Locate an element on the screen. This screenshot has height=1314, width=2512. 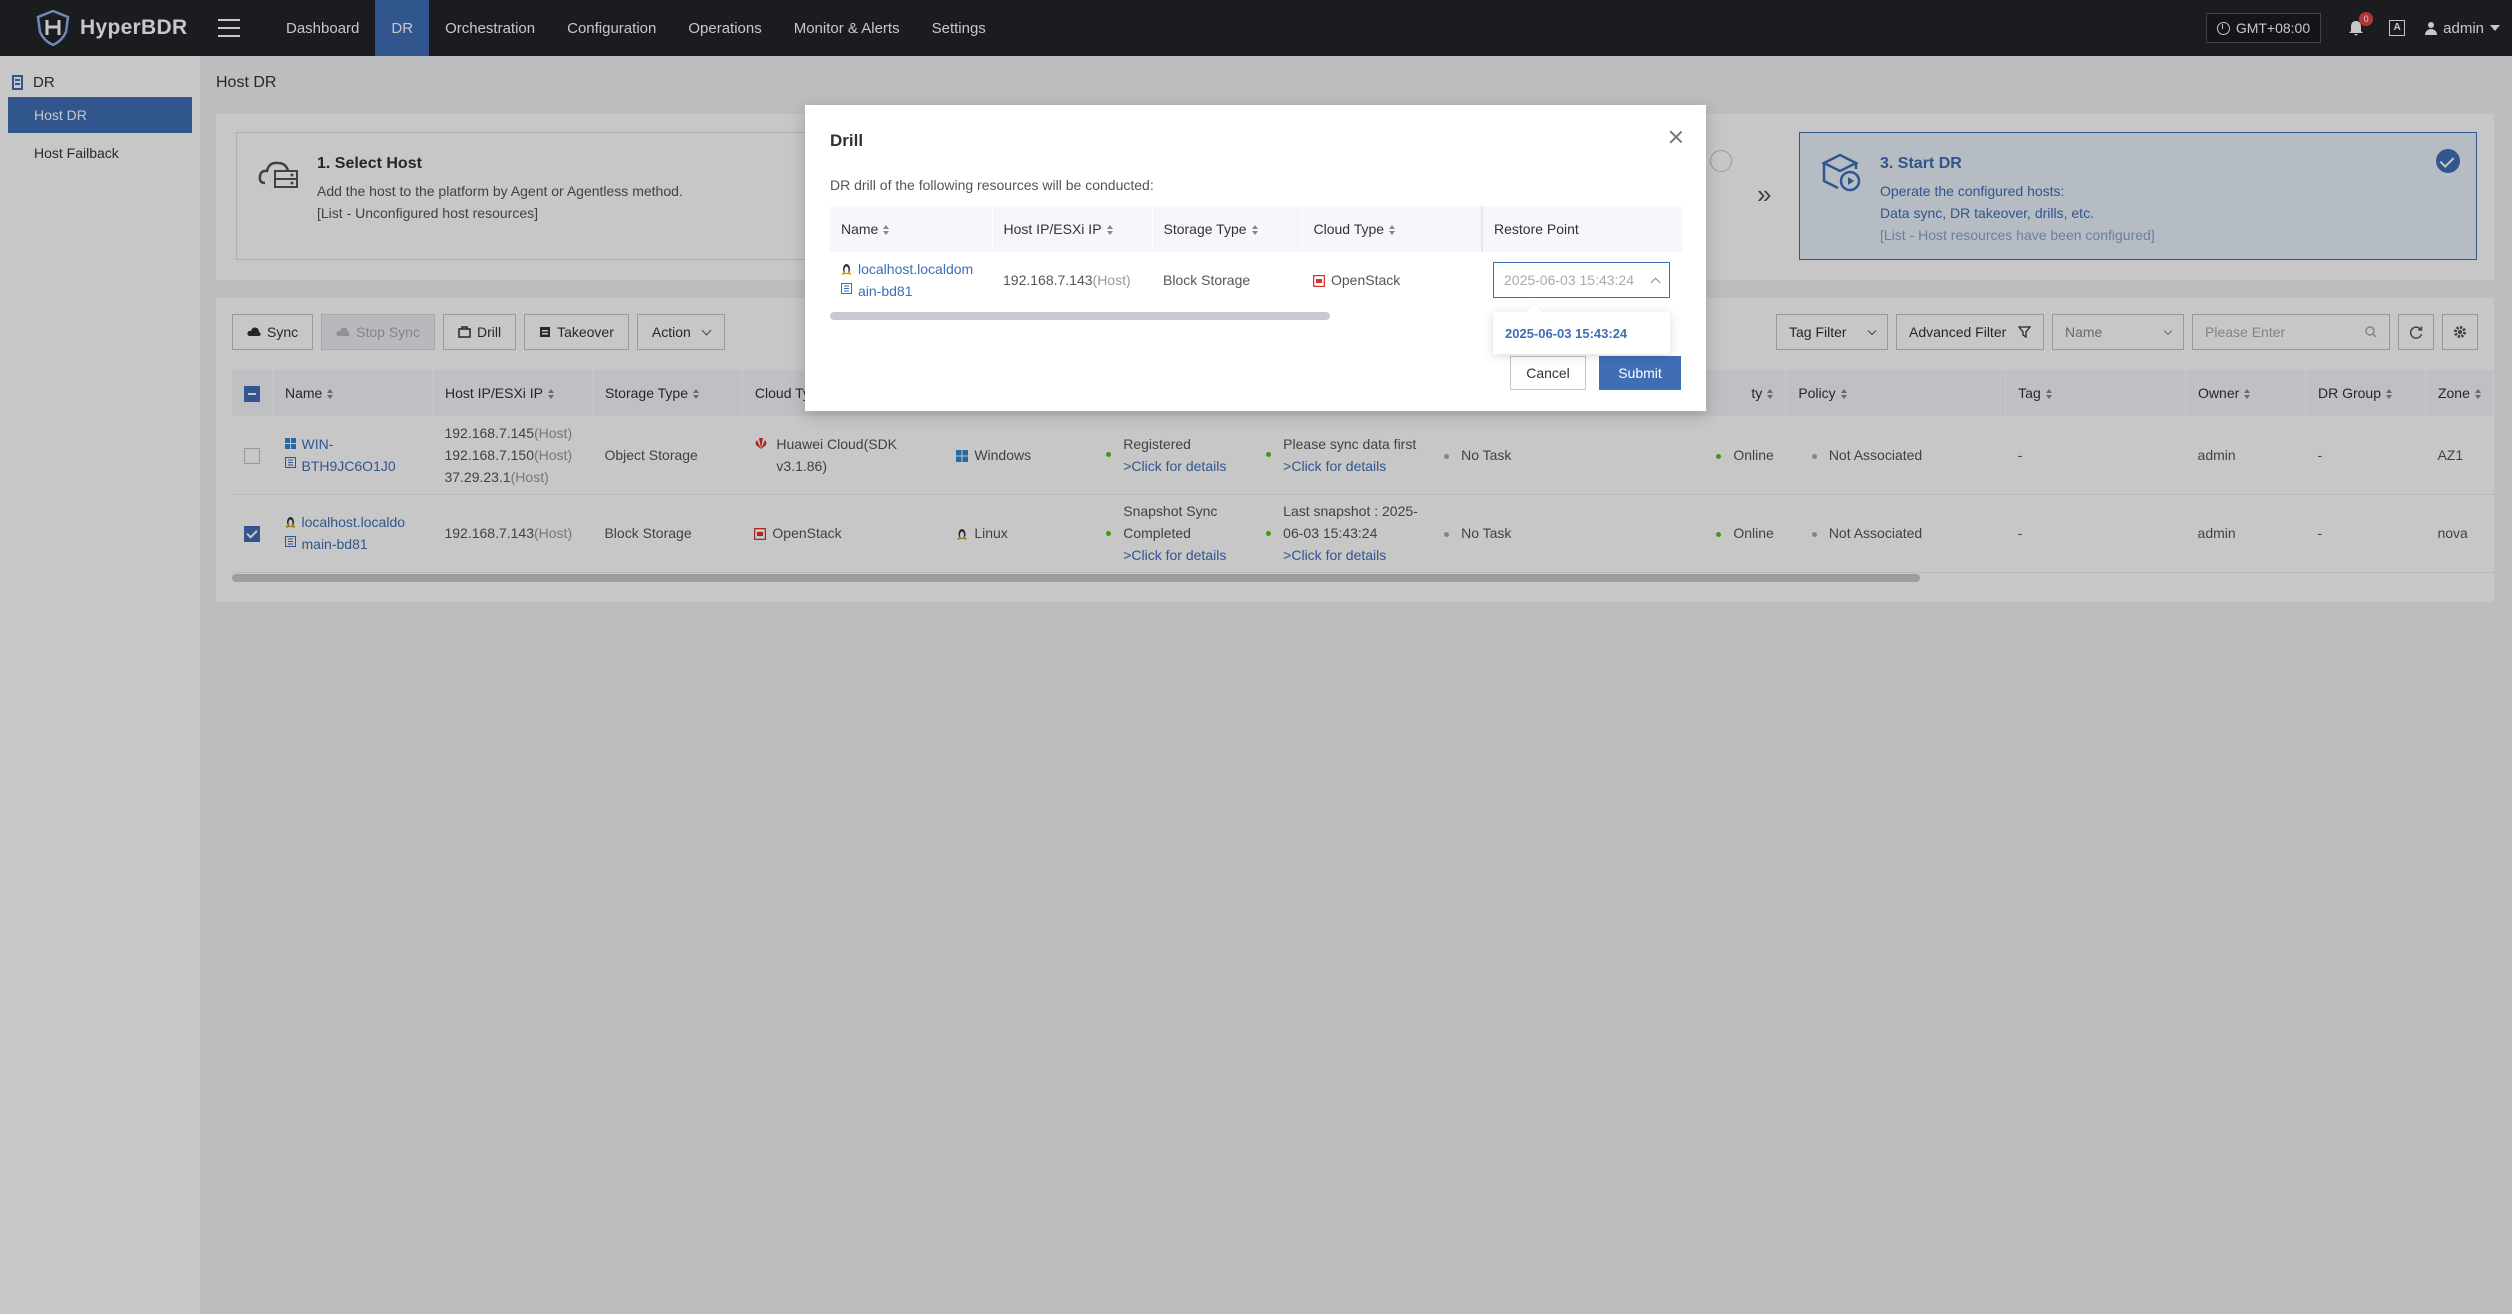
restore-point-select: 2025-06-03 15:43:24 is located at coordinates (1581, 280).